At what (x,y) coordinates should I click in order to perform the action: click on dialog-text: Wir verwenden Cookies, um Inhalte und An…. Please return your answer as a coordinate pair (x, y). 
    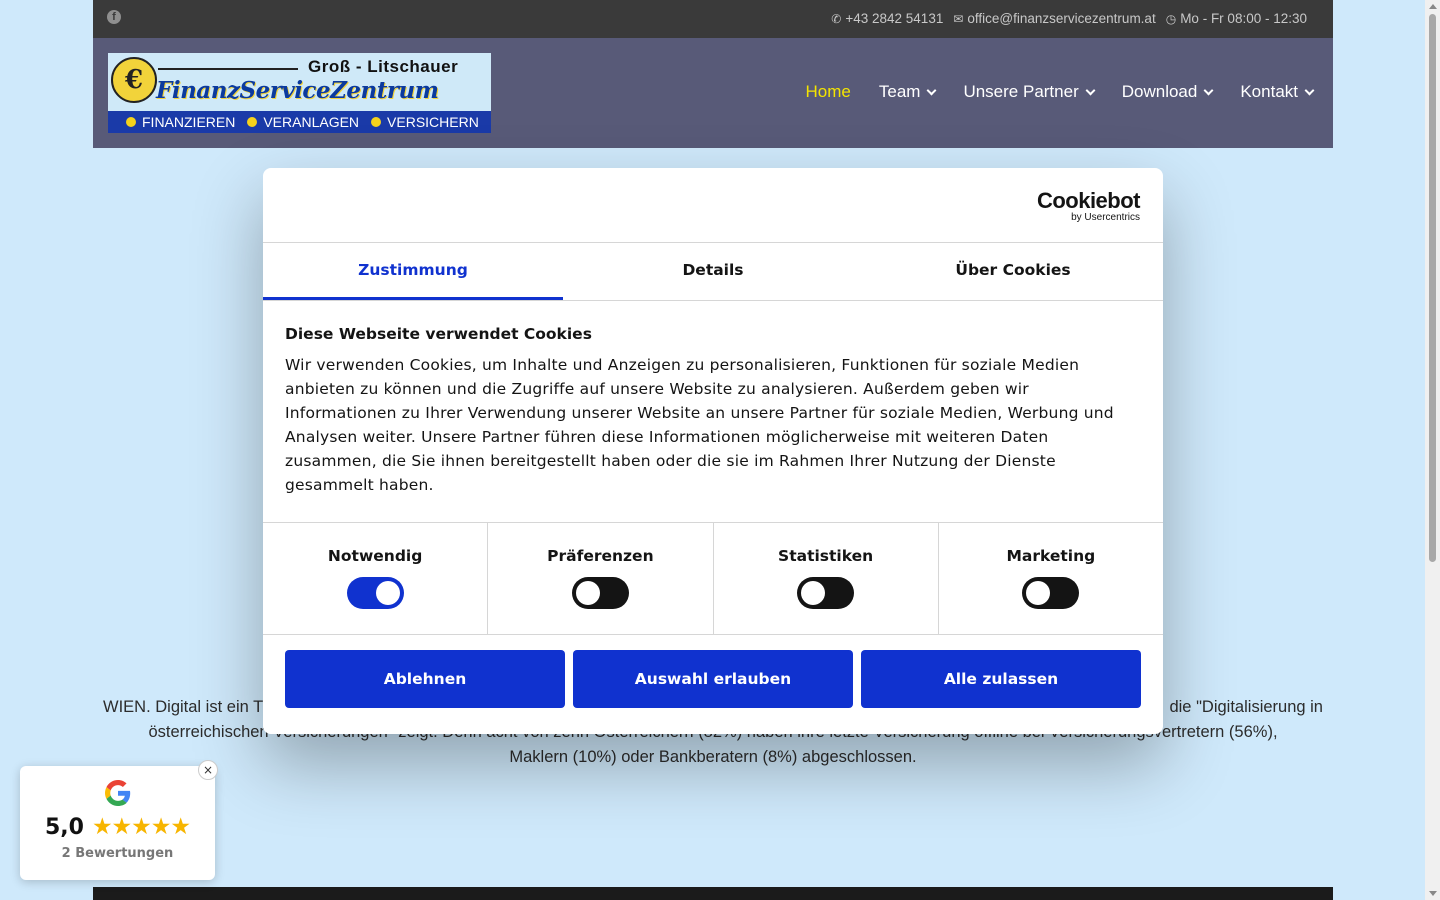
    Looking at the image, I should click on (699, 425).